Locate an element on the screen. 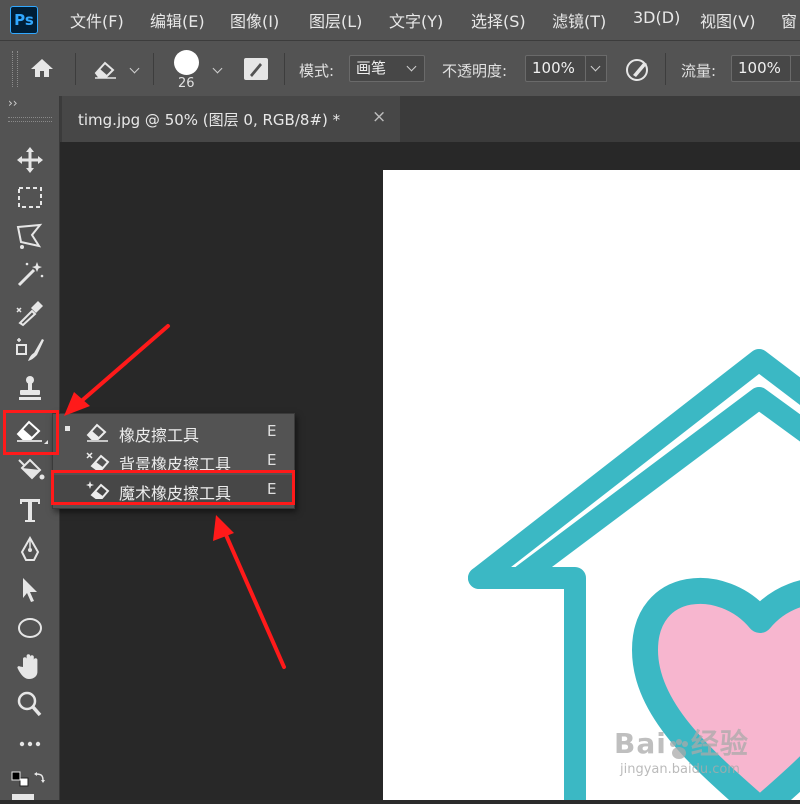 The width and height of the screenshot is (800, 804). baidu-watermark: Bai 经验 is located at coordinates (681, 742).